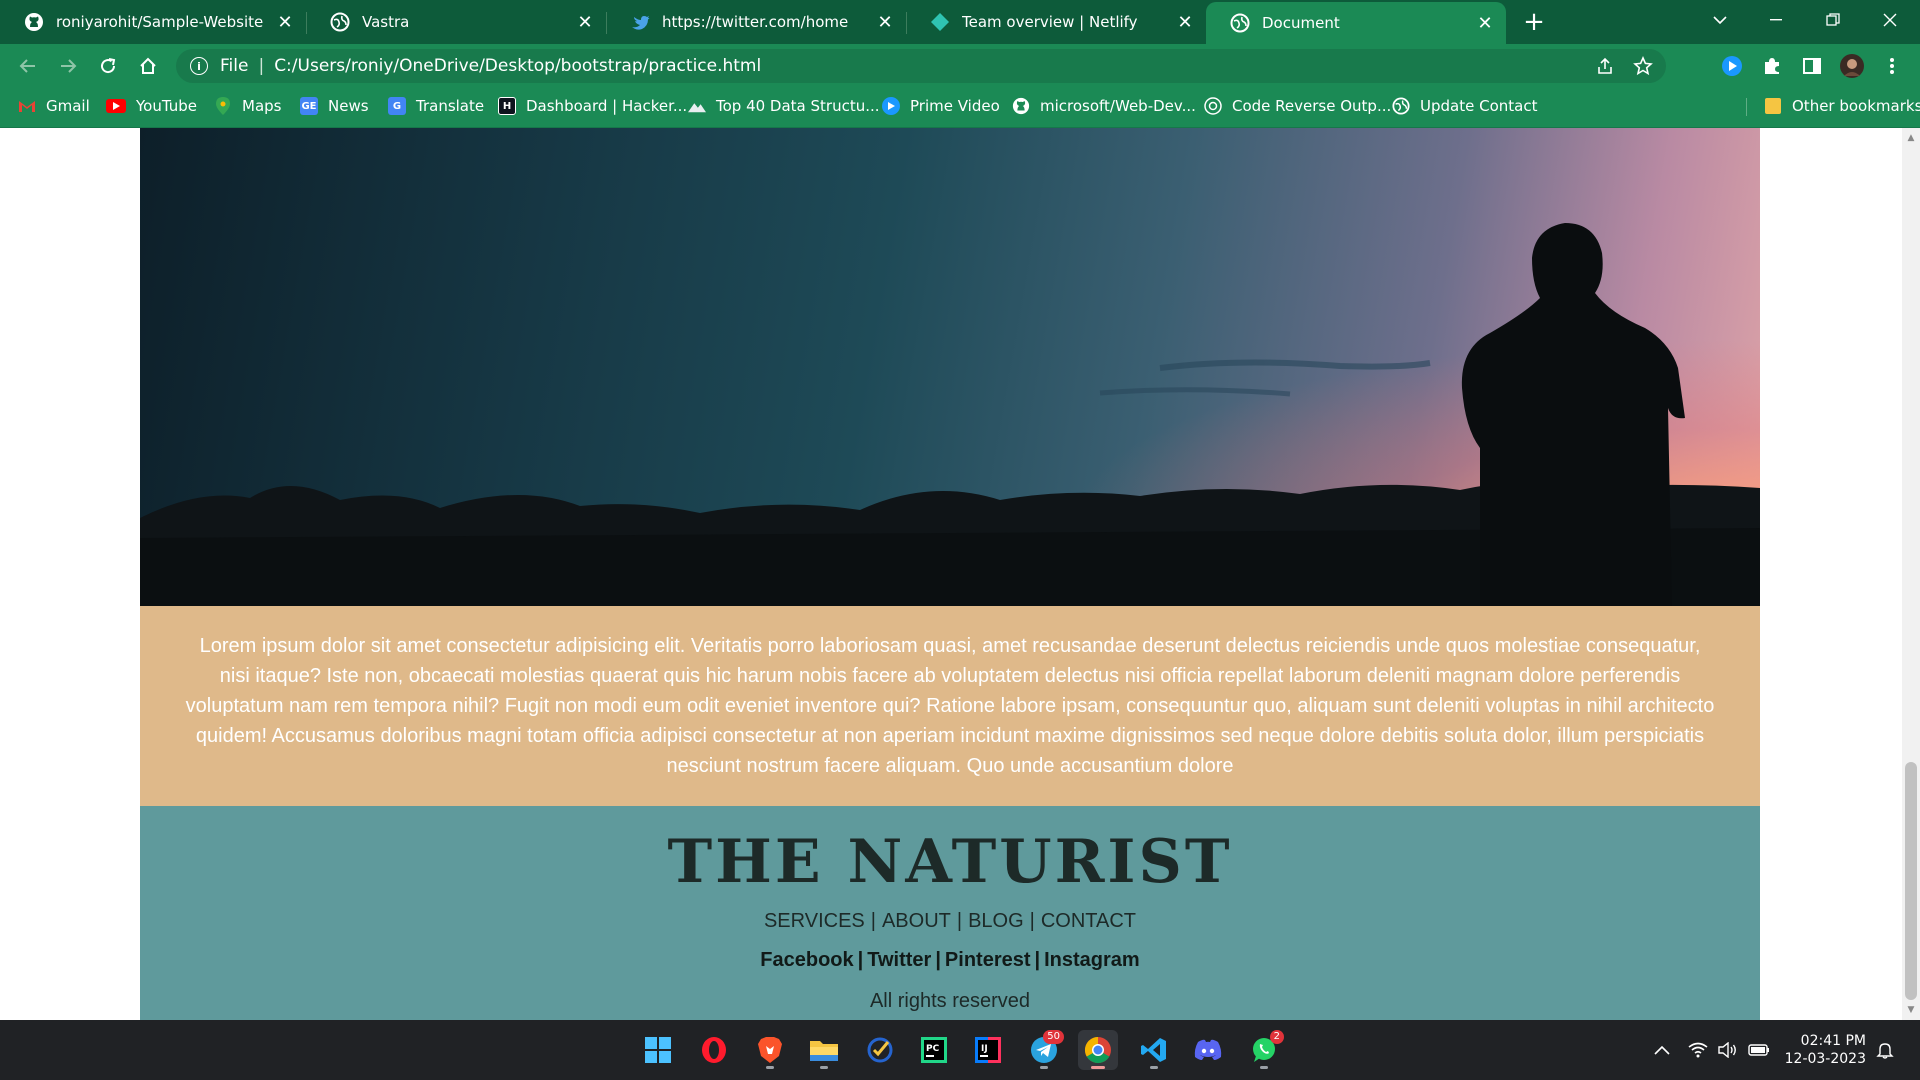  I want to click on tab-title: Vastra, so click(386, 22).